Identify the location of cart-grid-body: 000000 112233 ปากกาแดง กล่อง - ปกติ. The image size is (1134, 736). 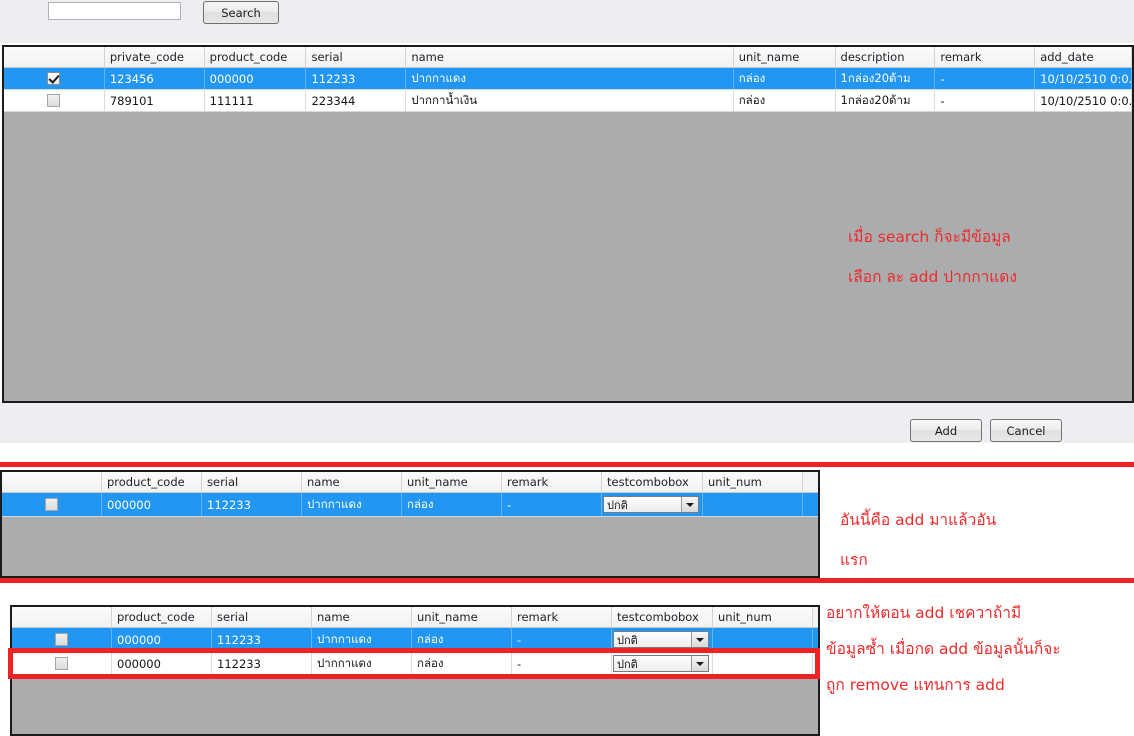
(410, 505).